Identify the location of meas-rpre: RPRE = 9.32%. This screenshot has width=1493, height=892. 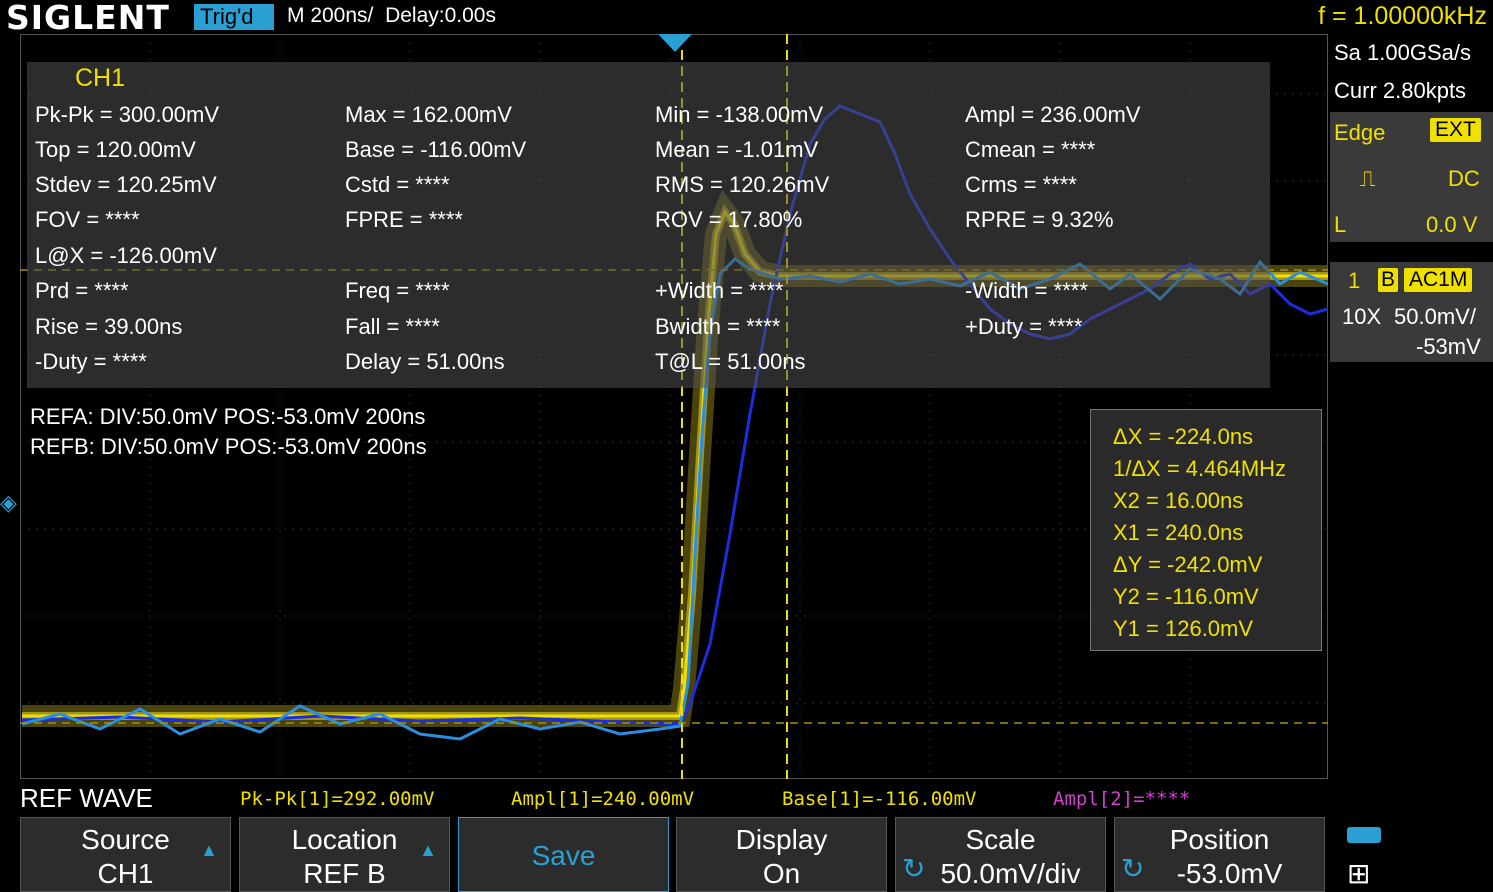
(1039, 219).